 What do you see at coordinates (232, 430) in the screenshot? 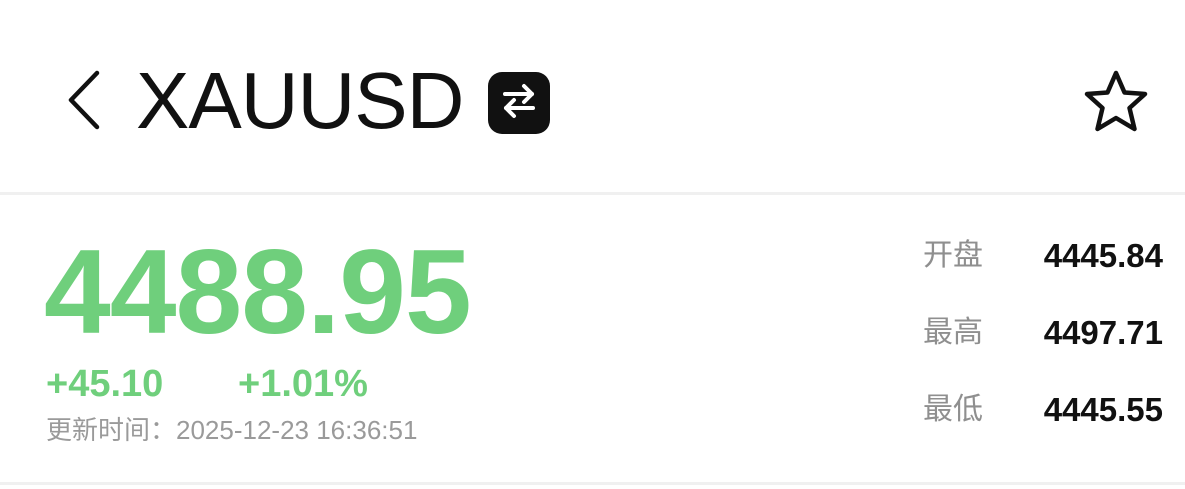
I see `update-timestamp: 更新时间：2025-12-23 16:36:51` at bounding box center [232, 430].